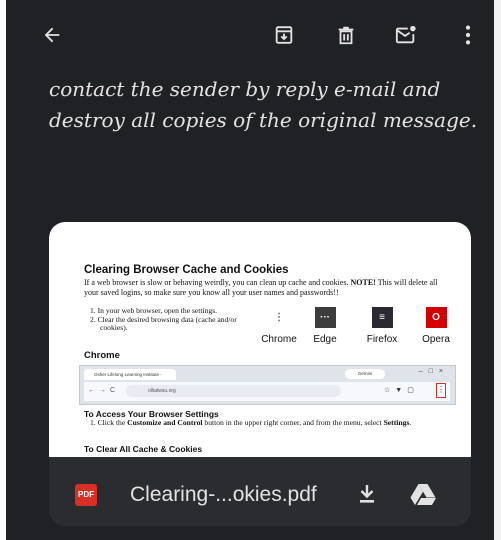 The height and width of the screenshot is (540, 501). I want to click on screenshot-toolbar: ←→C olliatwsu.org ☆▼▢ ⋮, so click(267, 391).